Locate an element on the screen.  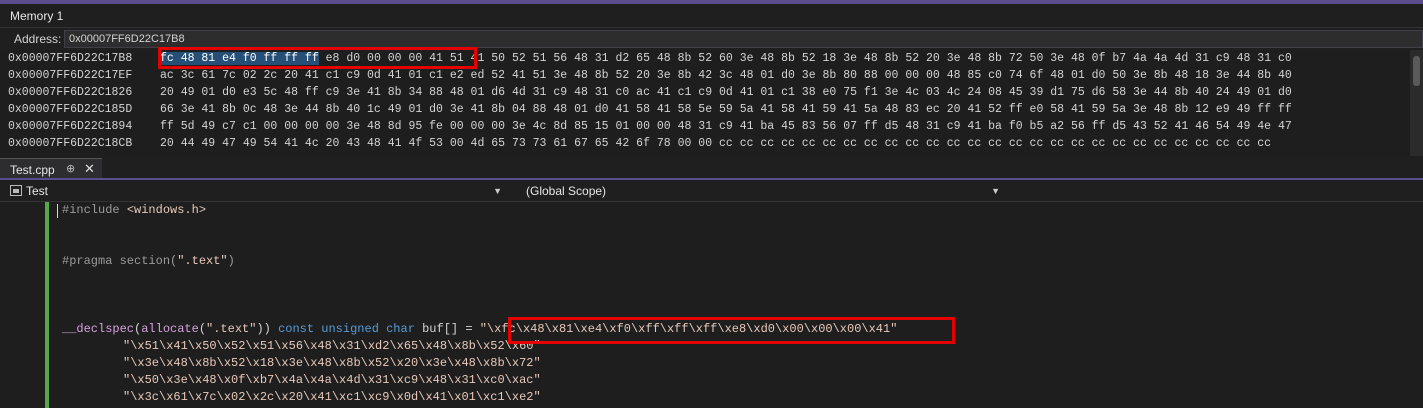
paren: )) is located at coordinates (263, 329).